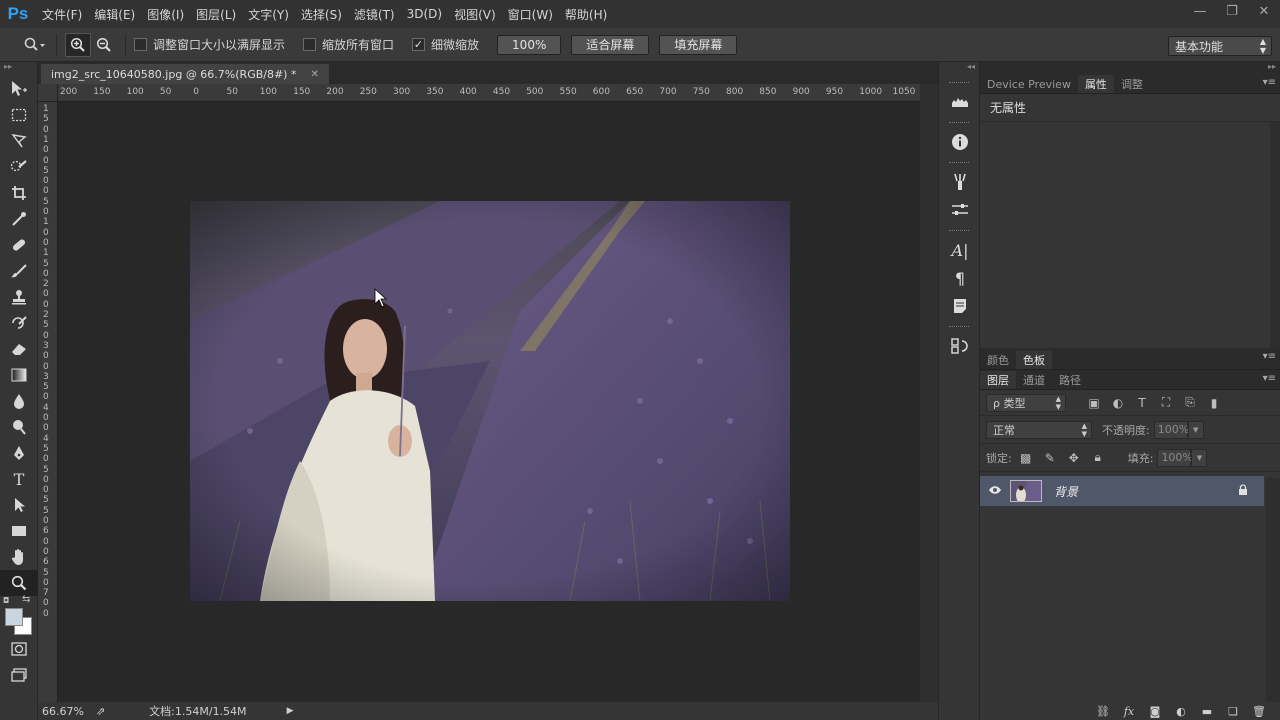 The width and height of the screenshot is (1280, 720). Describe the element at coordinates (1050, 458) in the screenshot. I see `lock-image-pixels-icon: ✎` at that location.